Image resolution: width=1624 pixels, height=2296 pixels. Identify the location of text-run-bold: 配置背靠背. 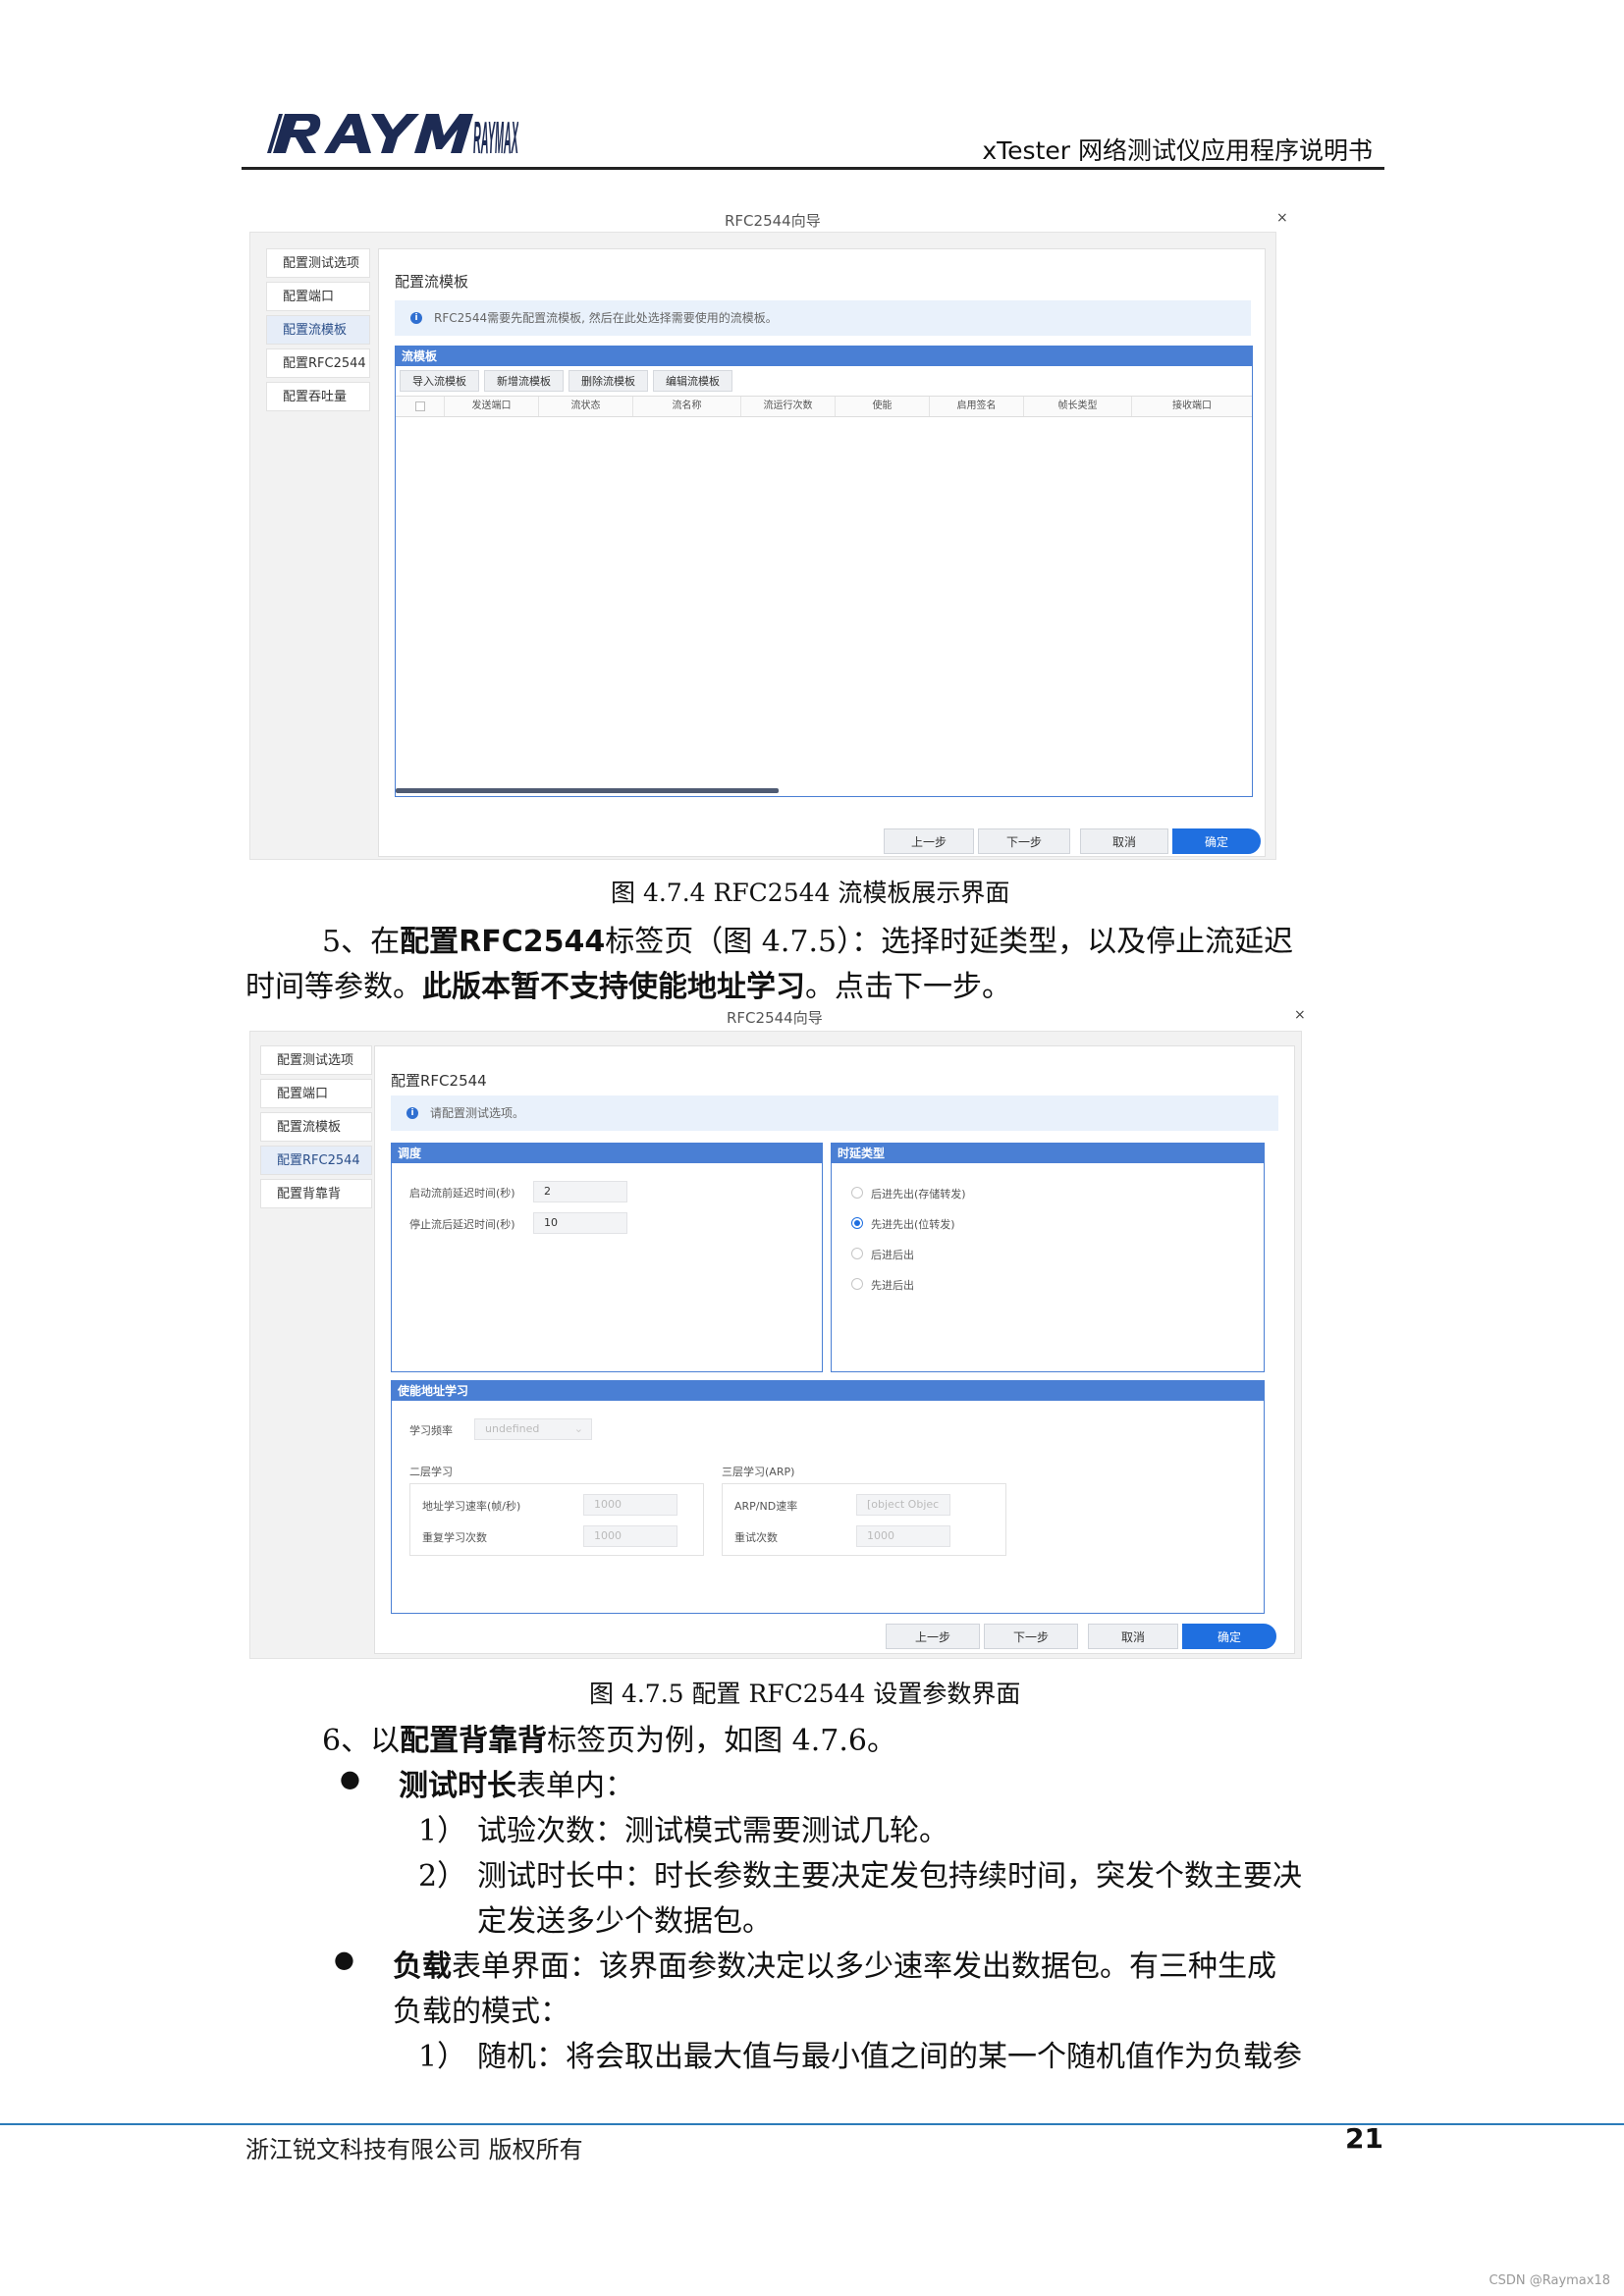
(474, 1741).